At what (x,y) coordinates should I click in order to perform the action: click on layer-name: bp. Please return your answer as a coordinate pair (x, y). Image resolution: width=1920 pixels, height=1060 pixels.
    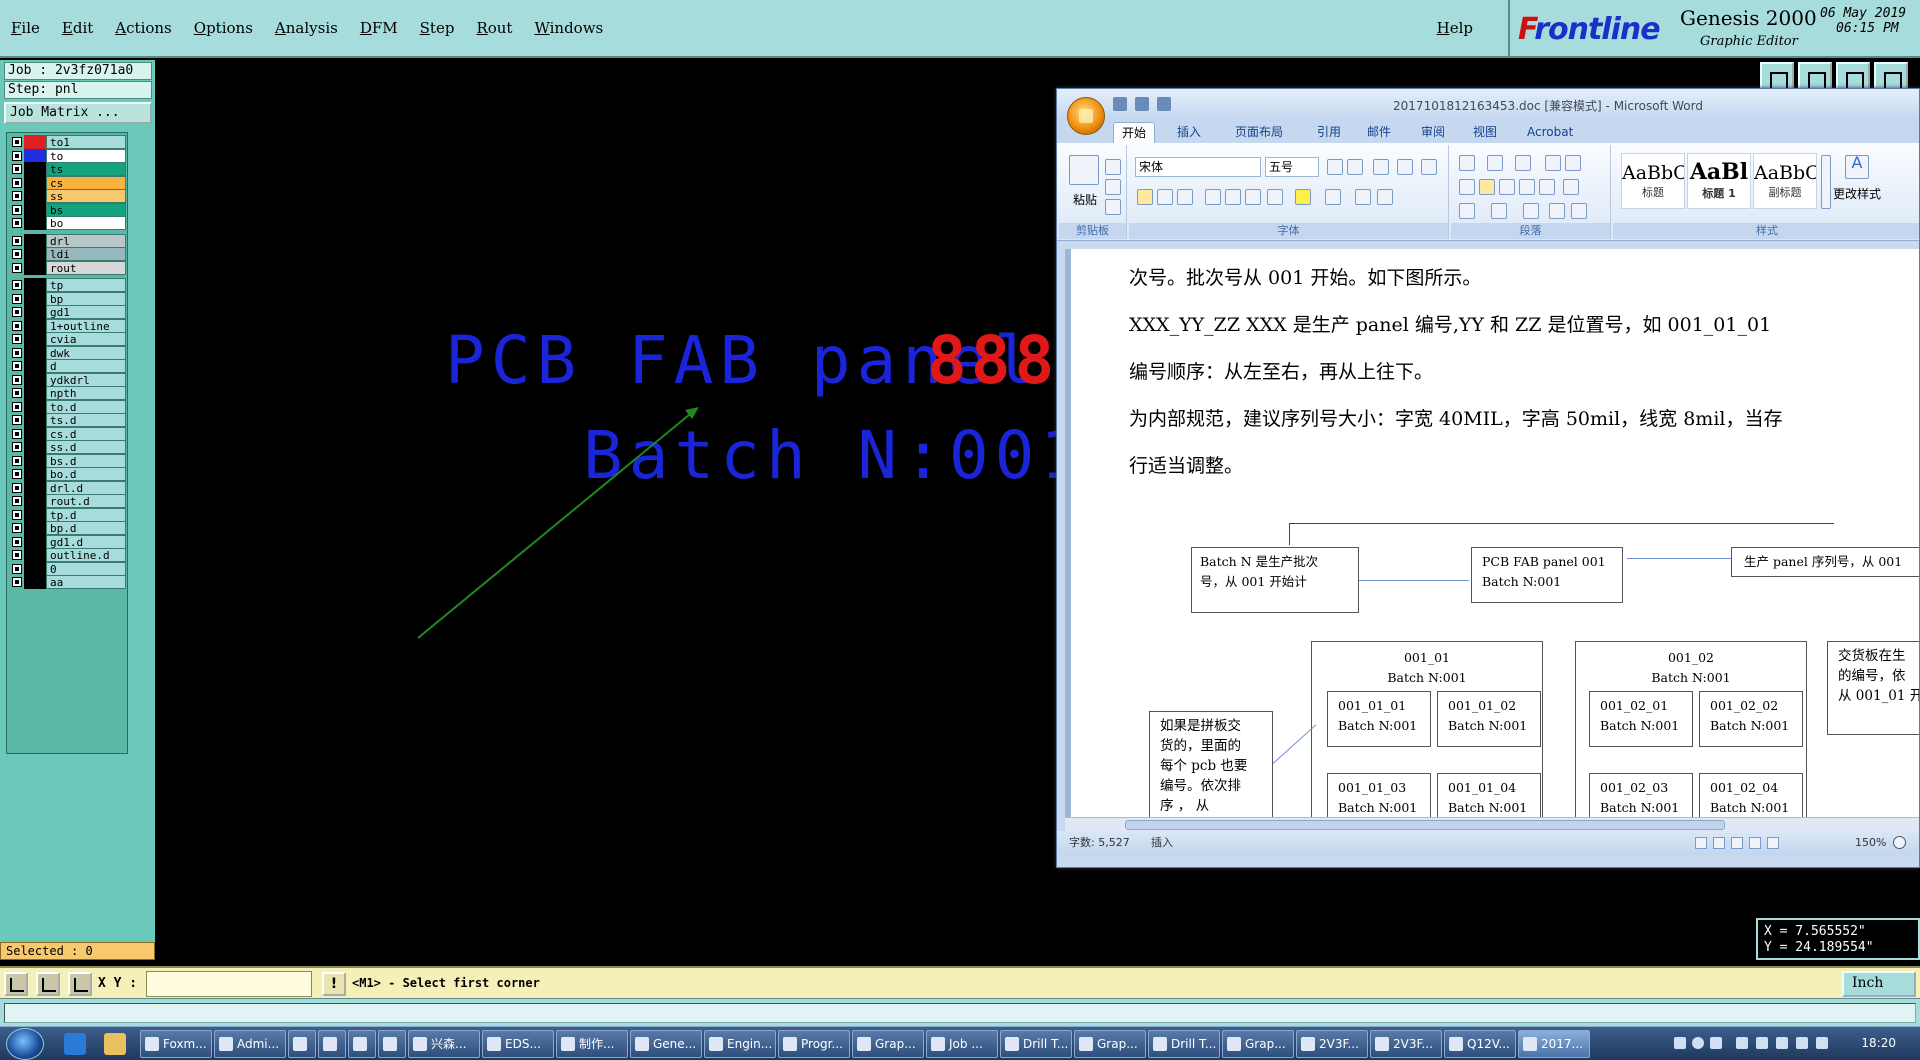
    Looking at the image, I should click on (86, 298).